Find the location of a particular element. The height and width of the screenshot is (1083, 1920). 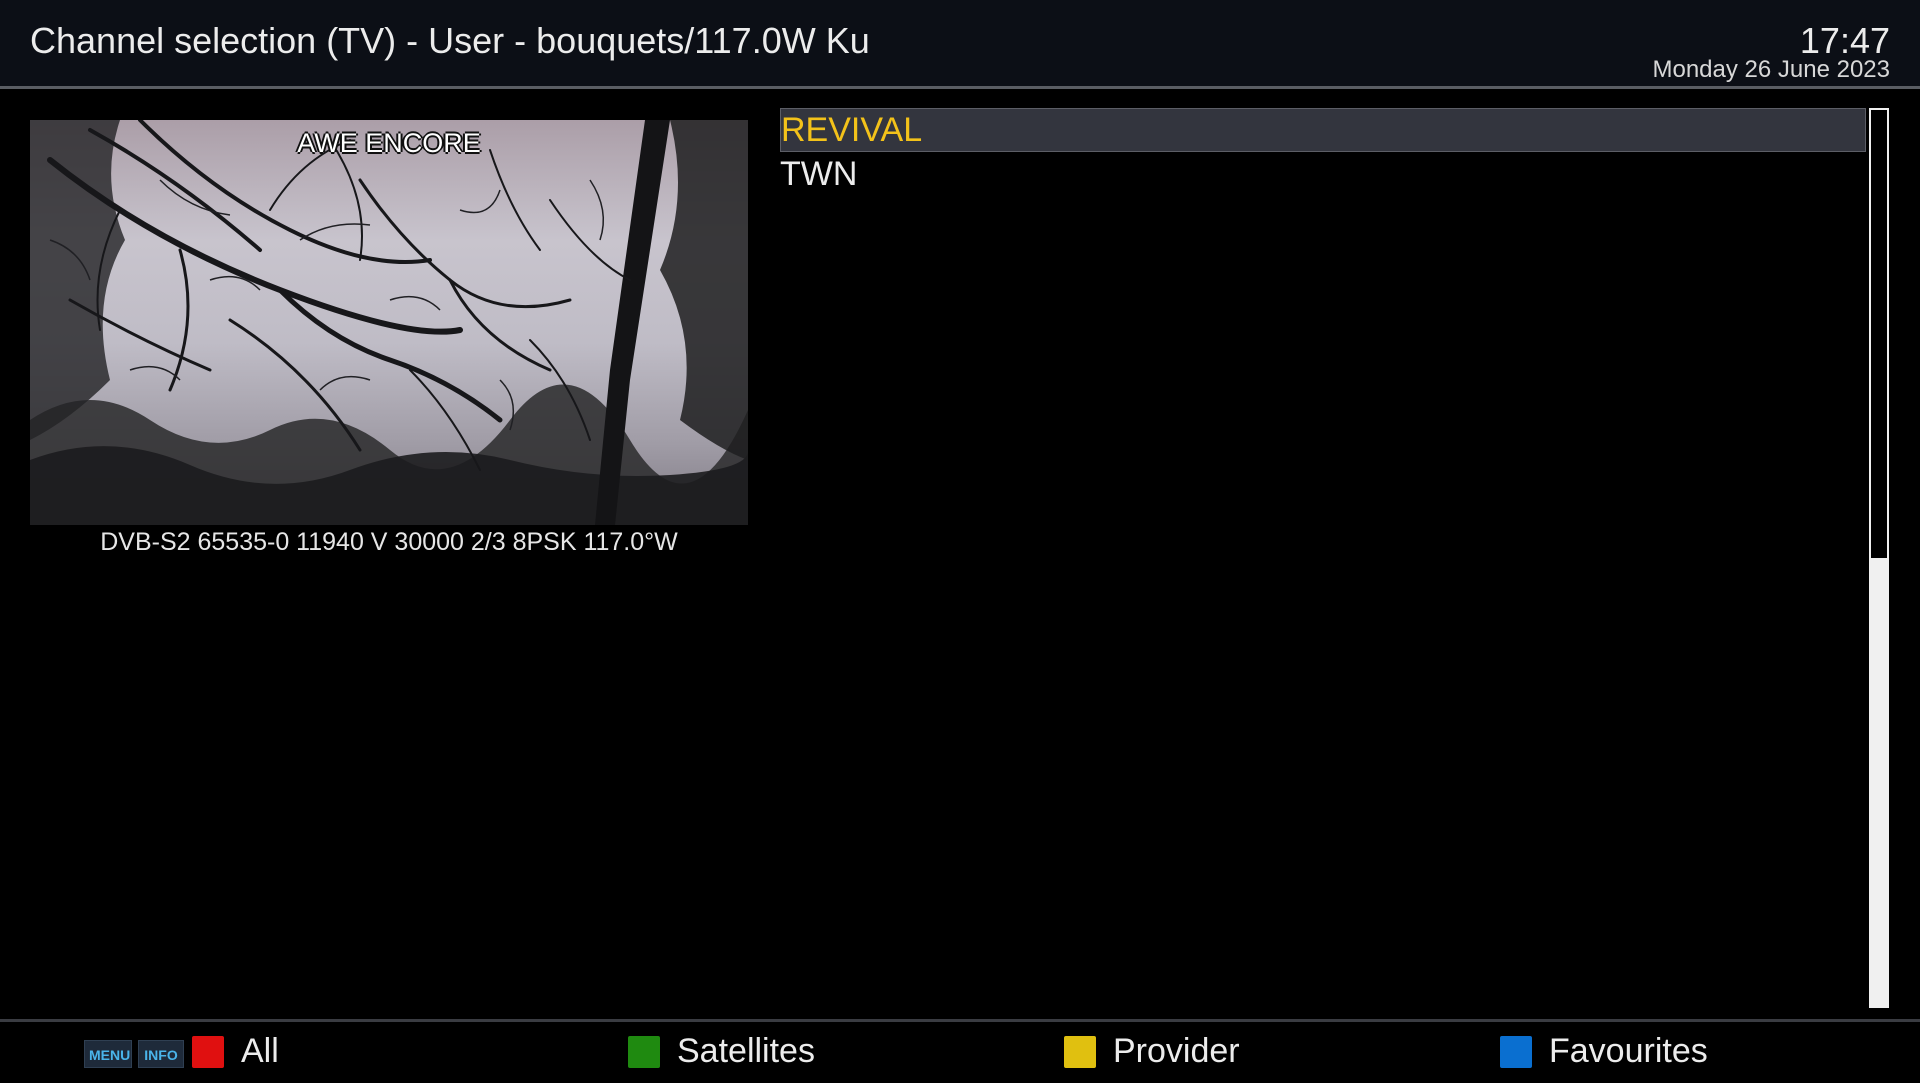

yellow-key-icon is located at coordinates (1080, 1052).